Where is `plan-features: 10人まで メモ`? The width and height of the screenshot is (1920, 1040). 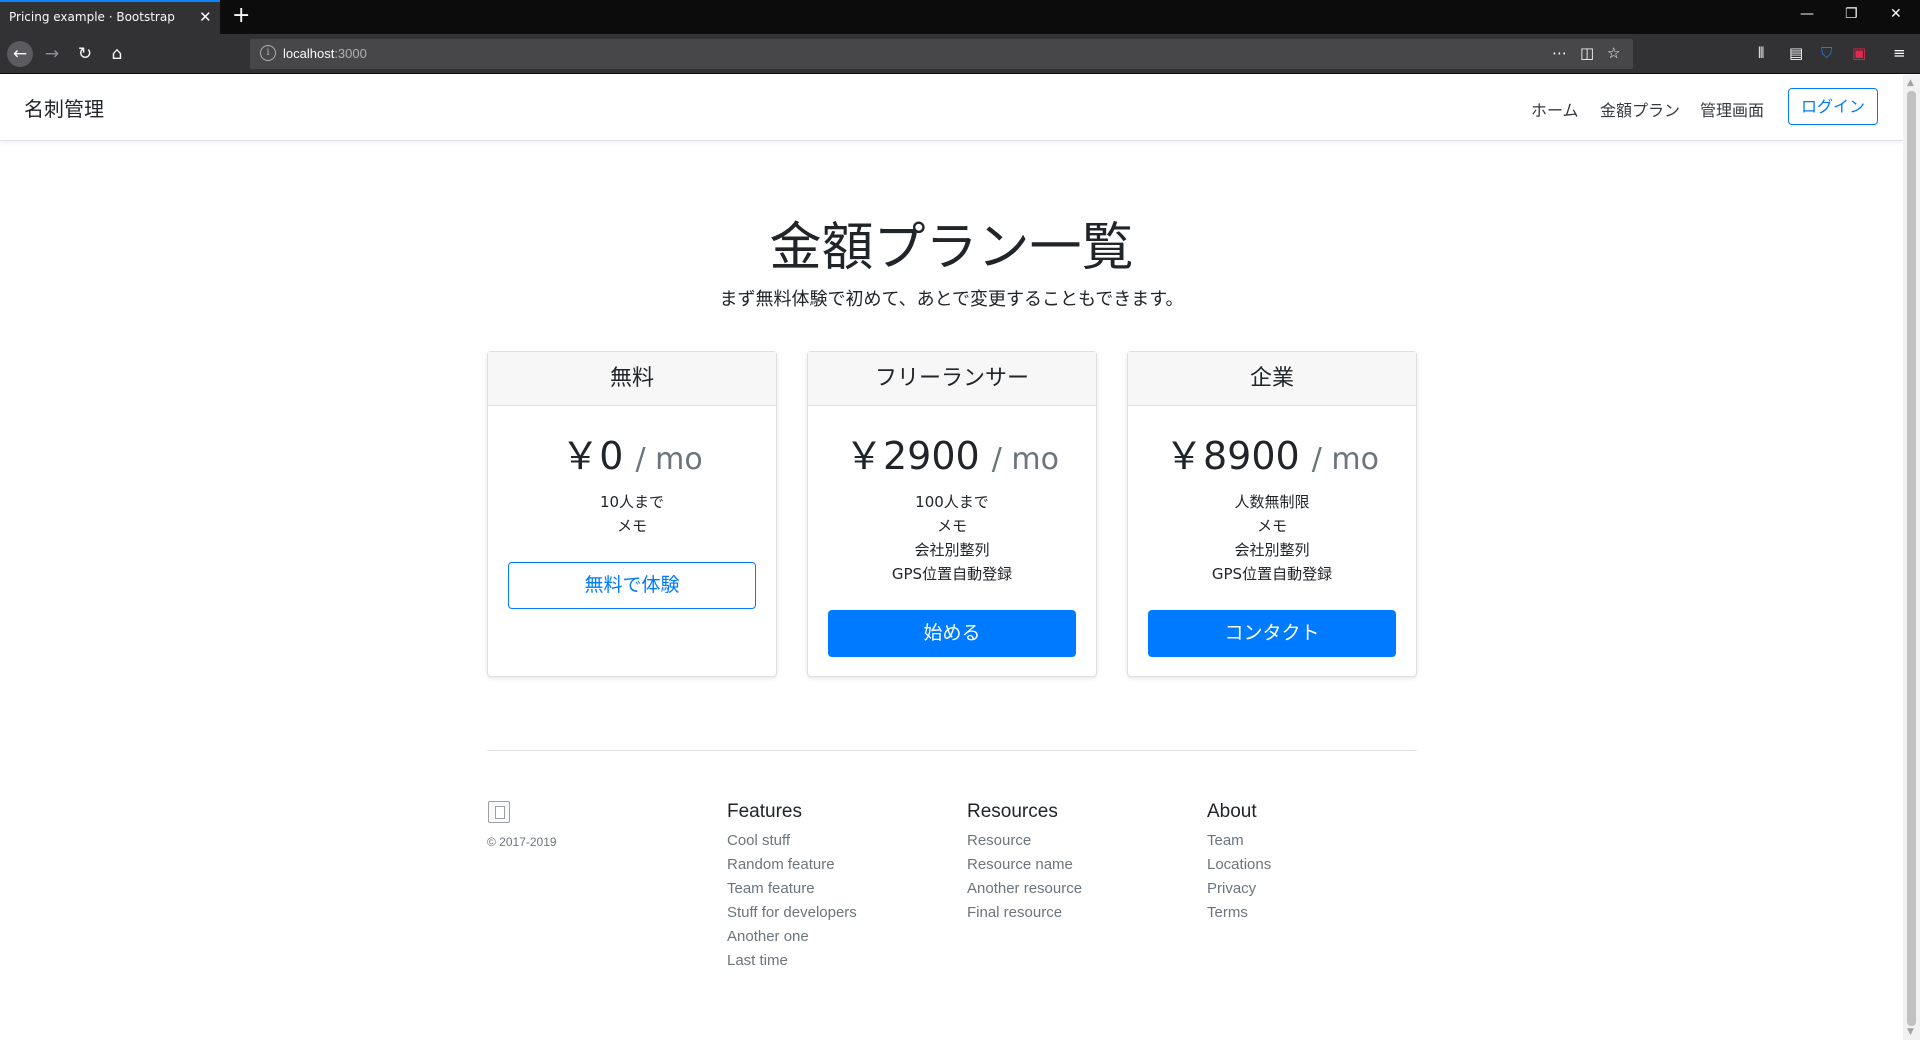
plan-features: 10人まで メモ is located at coordinates (632, 514).